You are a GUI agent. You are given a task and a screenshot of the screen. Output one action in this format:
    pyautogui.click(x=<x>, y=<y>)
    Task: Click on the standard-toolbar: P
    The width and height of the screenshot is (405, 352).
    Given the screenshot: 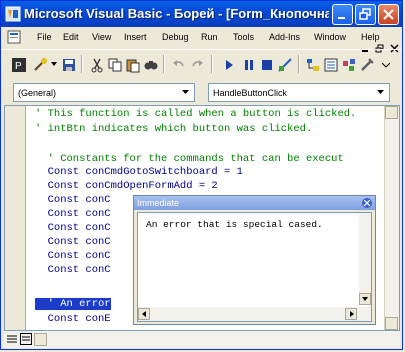 What is the action you would take?
    pyautogui.click(x=201, y=63)
    